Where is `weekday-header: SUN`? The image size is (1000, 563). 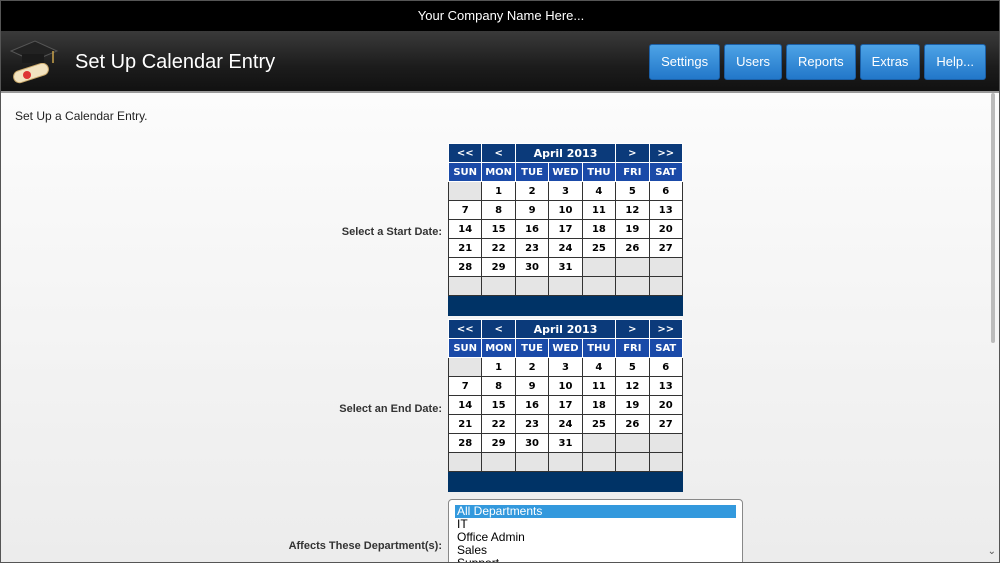
weekday-header: SUN is located at coordinates (465, 172).